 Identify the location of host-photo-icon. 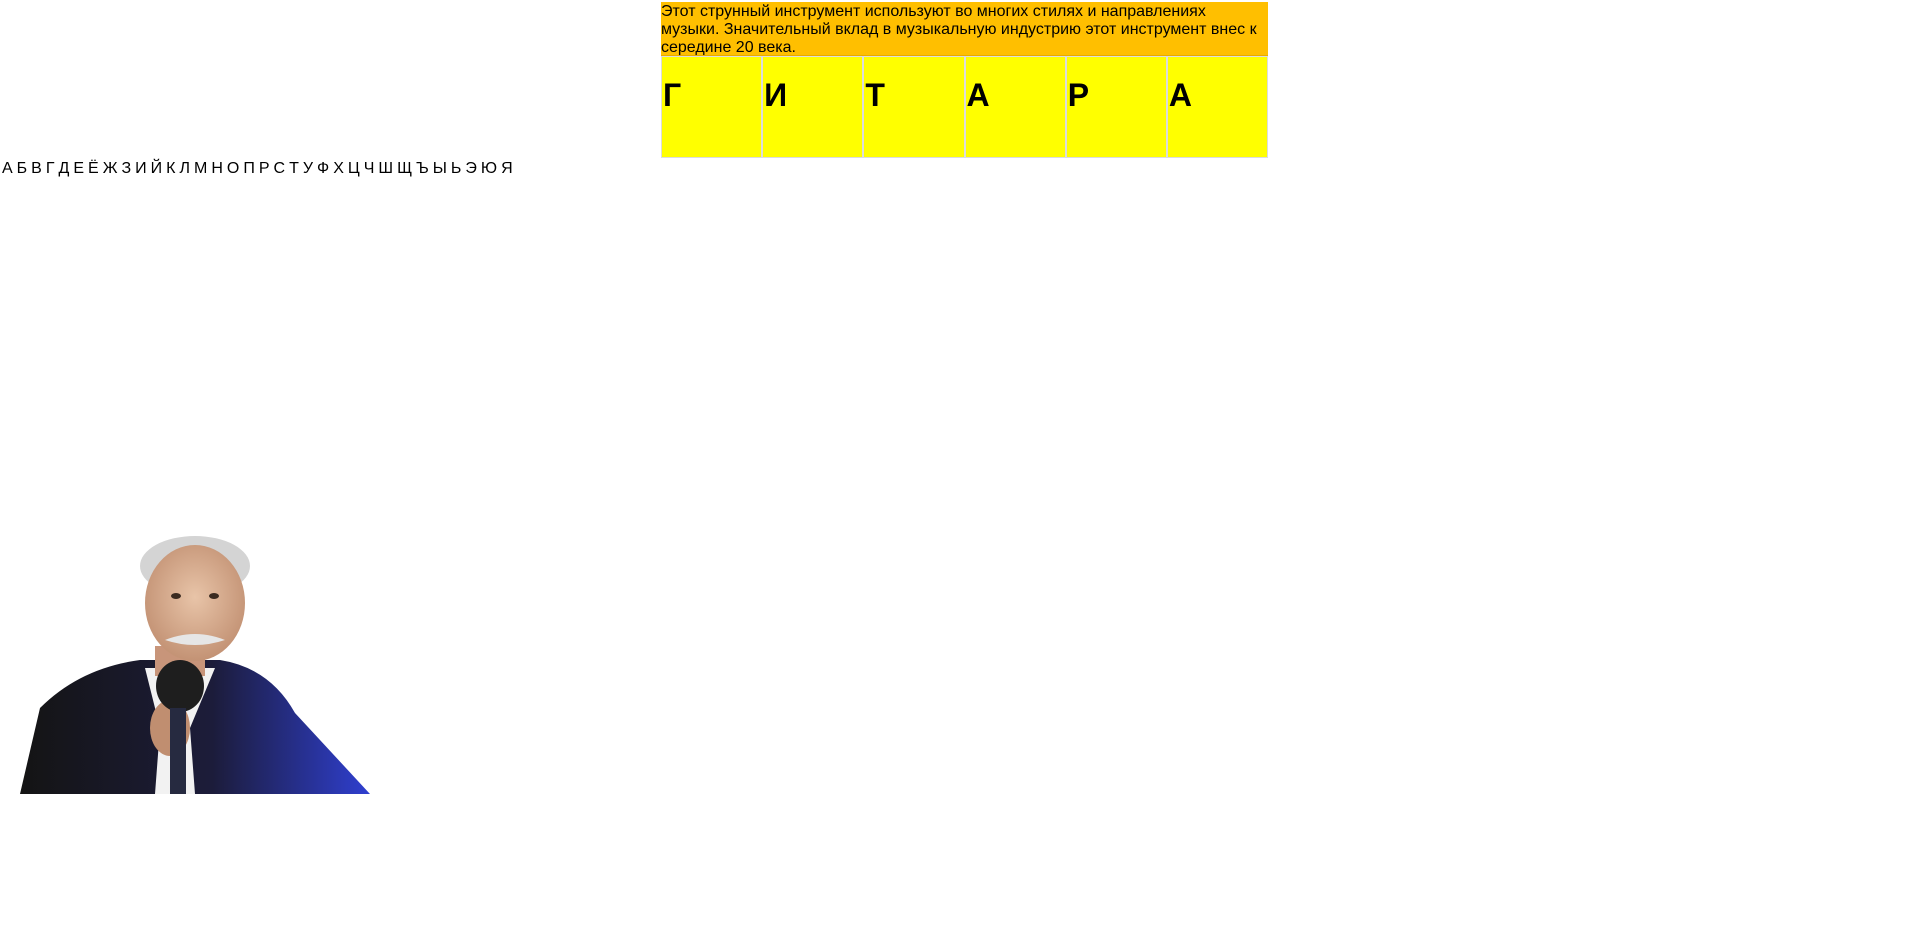
(195, 665).